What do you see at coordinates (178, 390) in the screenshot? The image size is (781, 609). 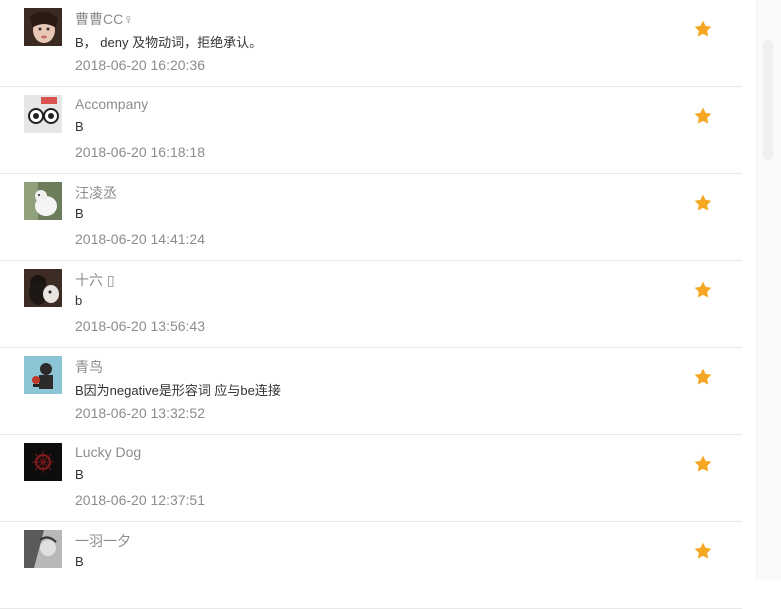 I see `comment-text: B因为negative是形容词 应与be连接` at bounding box center [178, 390].